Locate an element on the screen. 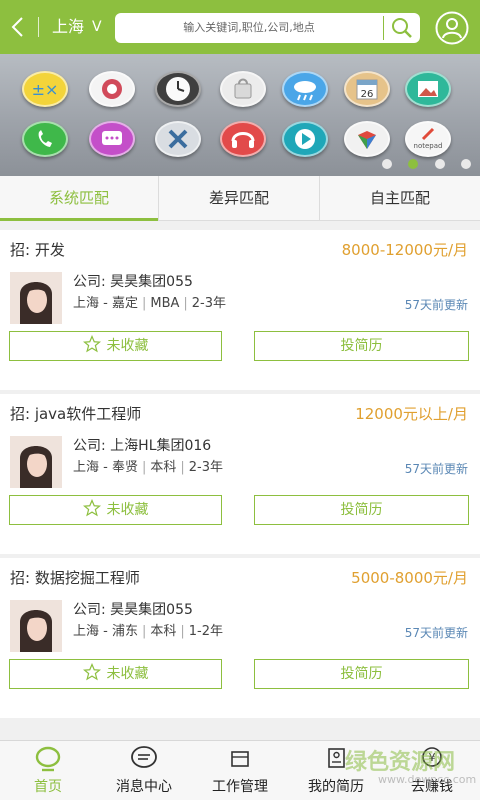  city-selector: 上海 is located at coordinates (68, 27).